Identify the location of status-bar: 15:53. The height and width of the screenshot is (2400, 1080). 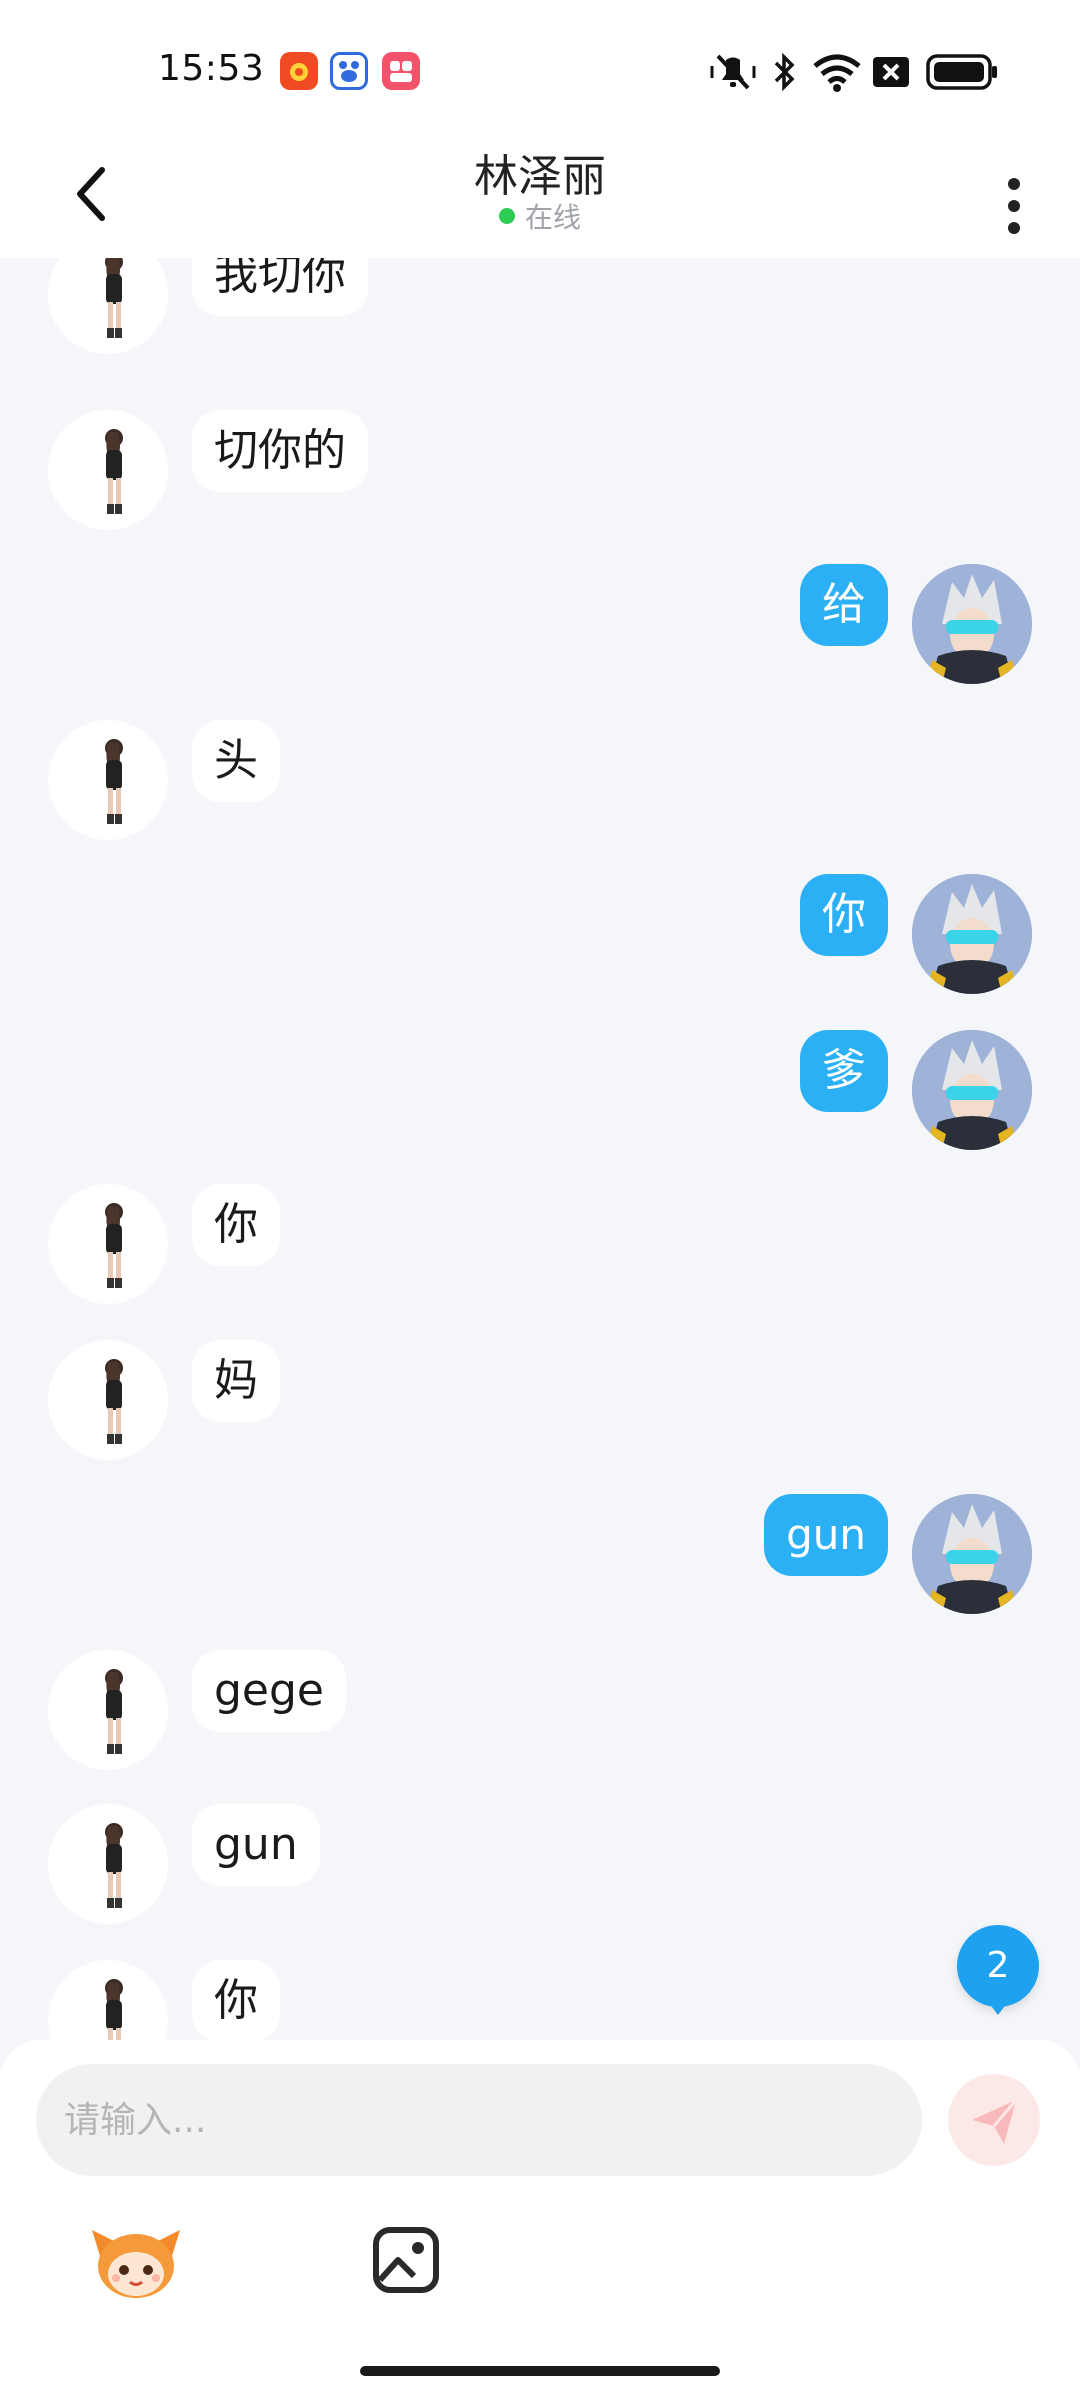
(540, 65).